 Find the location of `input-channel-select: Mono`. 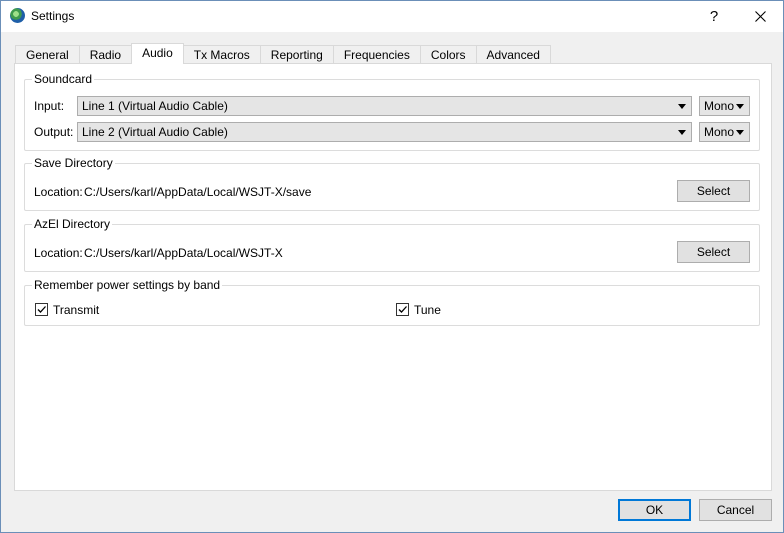

input-channel-select: Mono is located at coordinates (724, 106).